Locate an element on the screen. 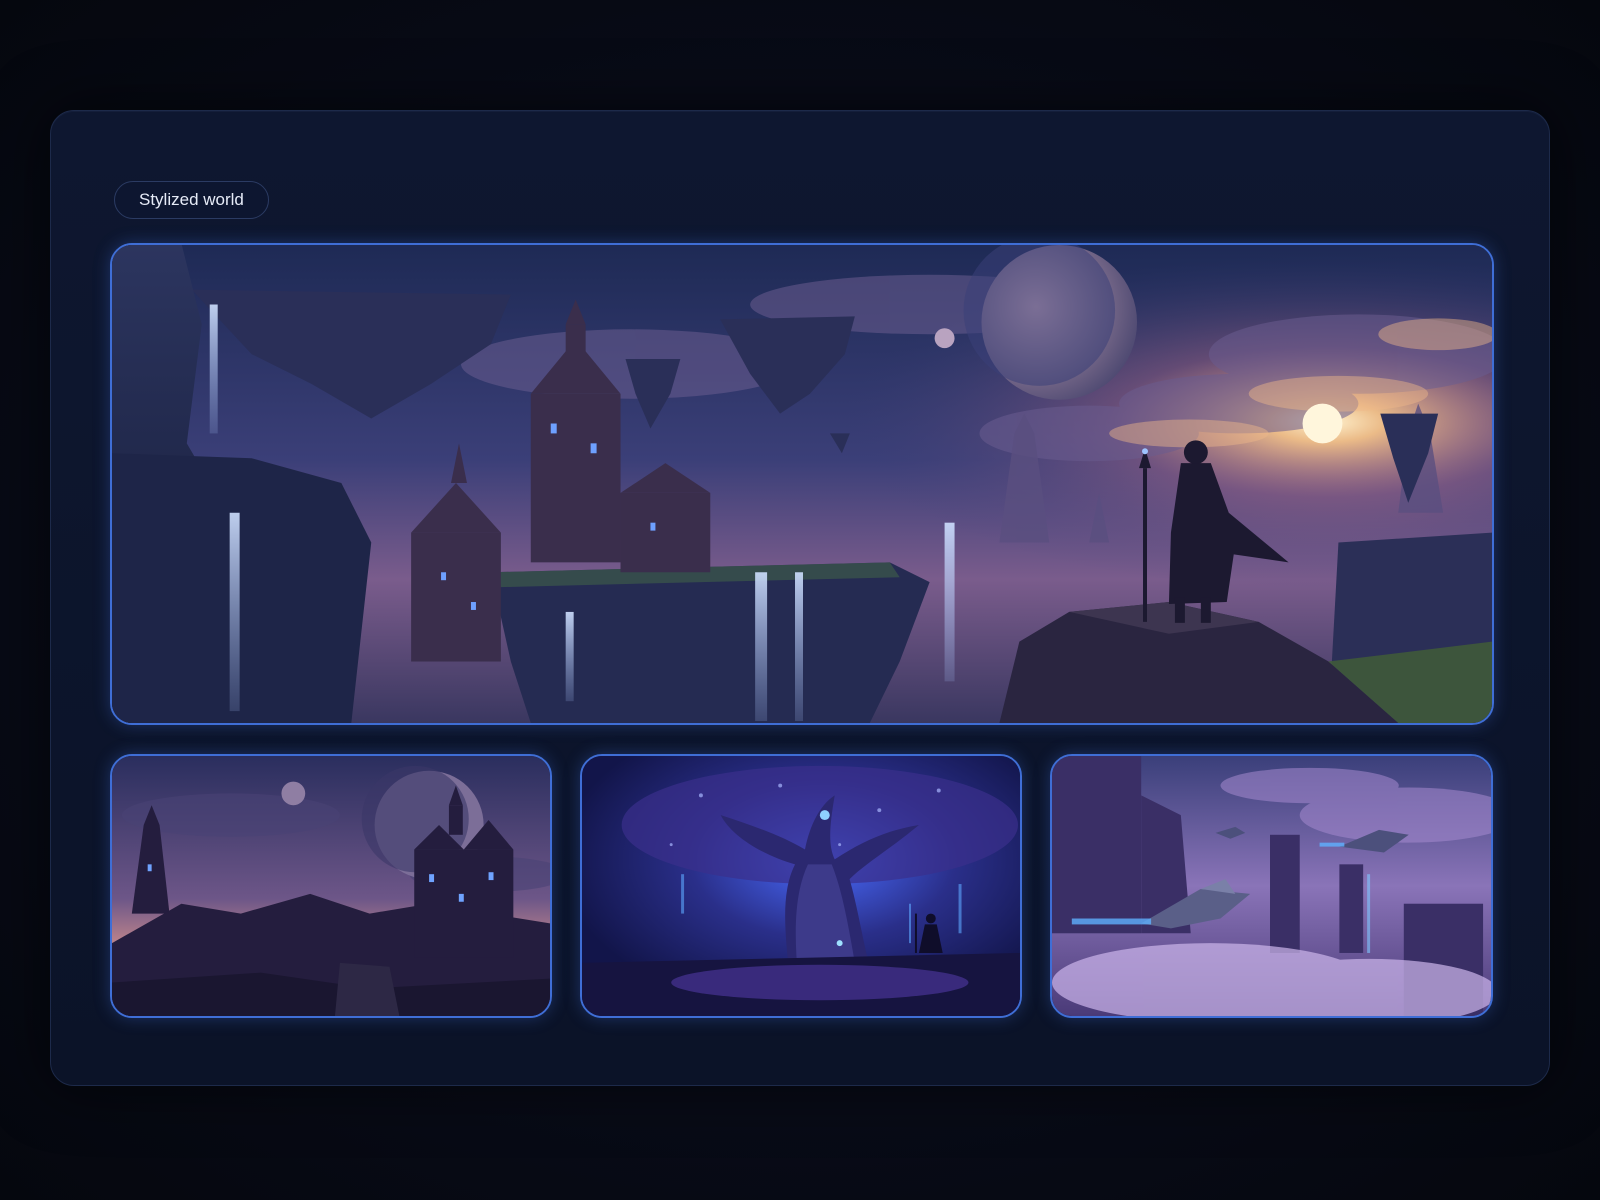  world-tree-illustration is located at coordinates (801, 886).